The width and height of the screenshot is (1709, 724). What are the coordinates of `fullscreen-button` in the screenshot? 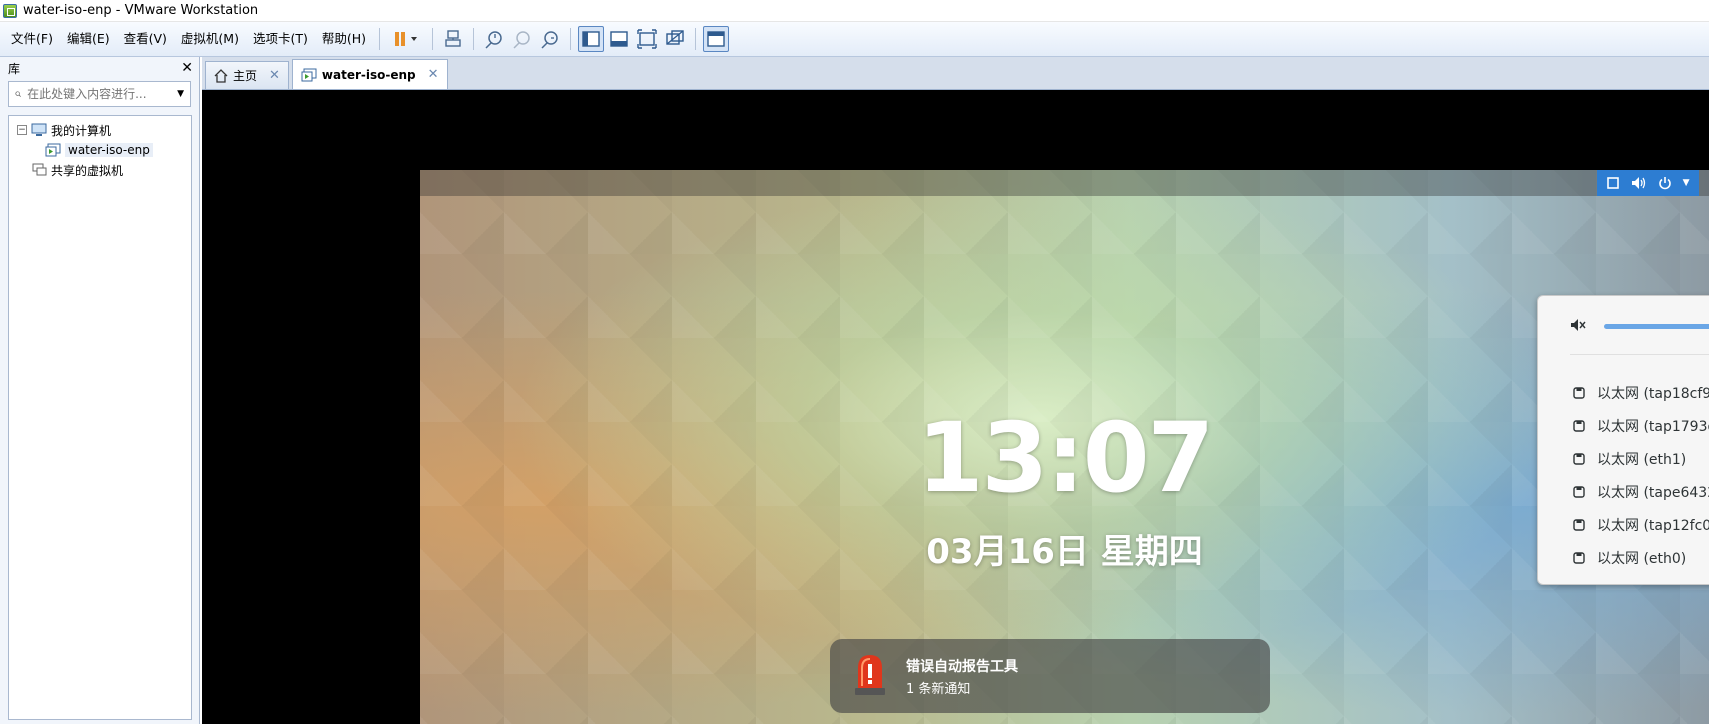 It's located at (647, 39).